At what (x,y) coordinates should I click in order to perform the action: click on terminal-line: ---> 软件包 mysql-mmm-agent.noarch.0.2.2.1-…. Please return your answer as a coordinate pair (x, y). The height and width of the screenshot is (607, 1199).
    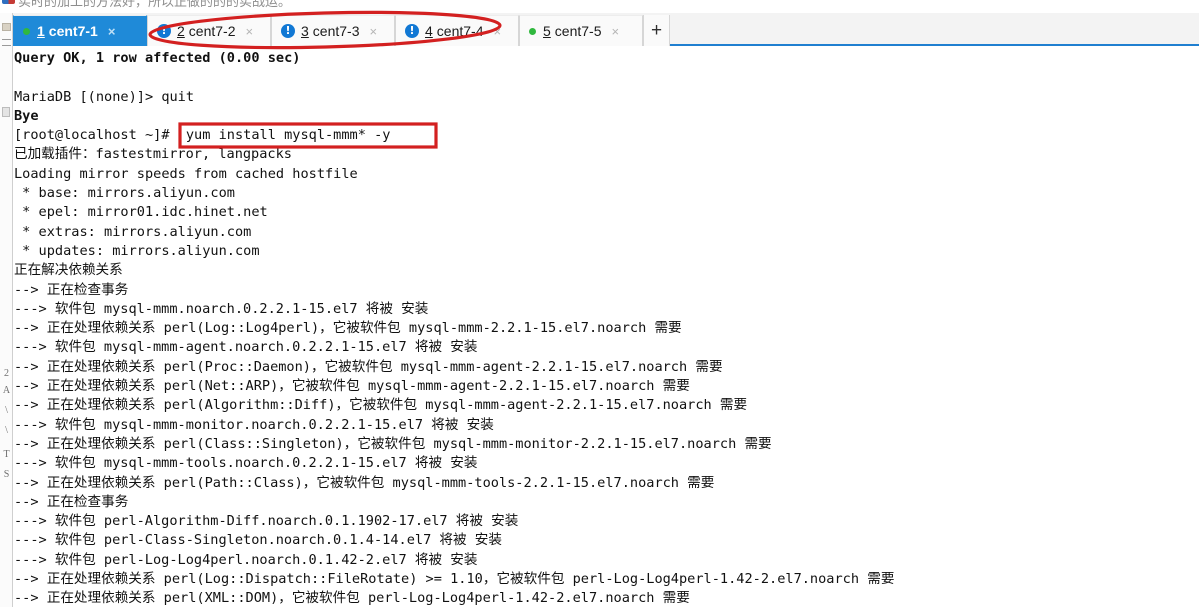
    Looking at the image, I should click on (246, 347).